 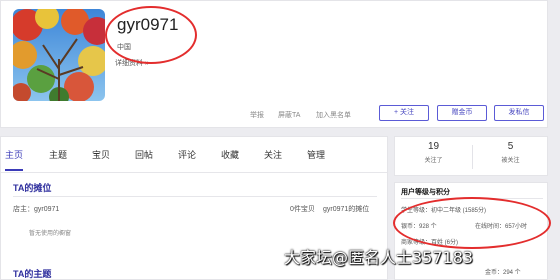 What do you see at coordinates (101, 154) in the screenshot?
I see `tab-items: 宝贝` at bounding box center [101, 154].